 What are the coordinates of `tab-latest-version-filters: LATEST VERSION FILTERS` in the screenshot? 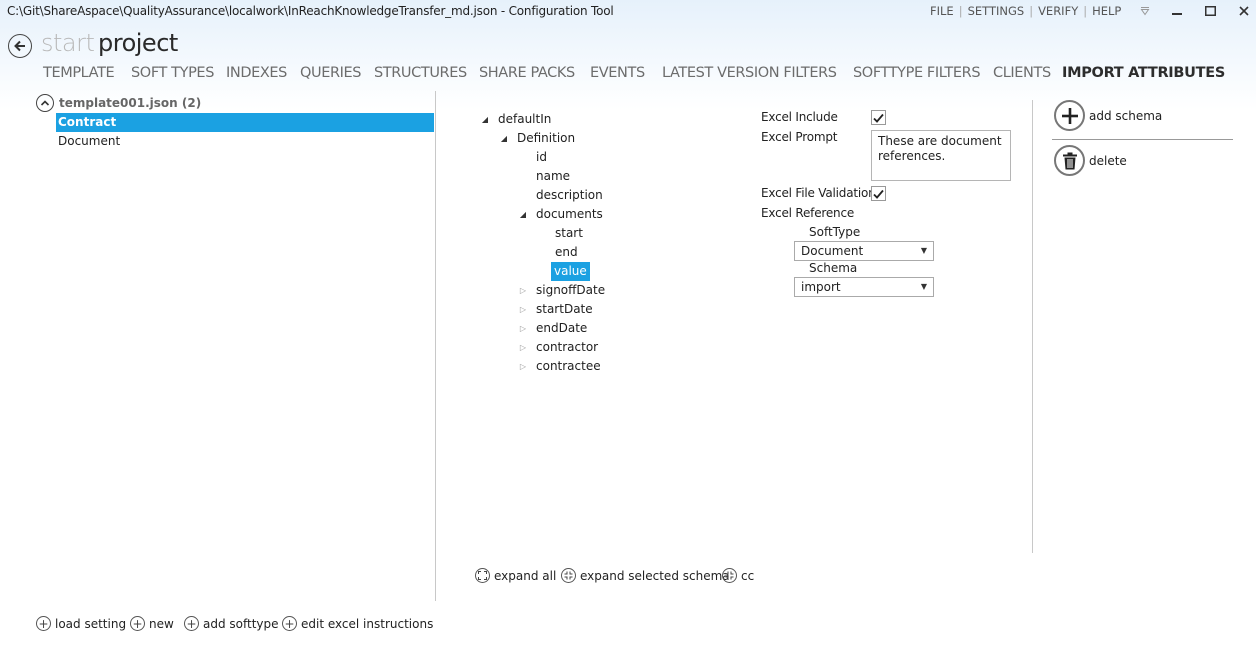 It's located at (749, 73).